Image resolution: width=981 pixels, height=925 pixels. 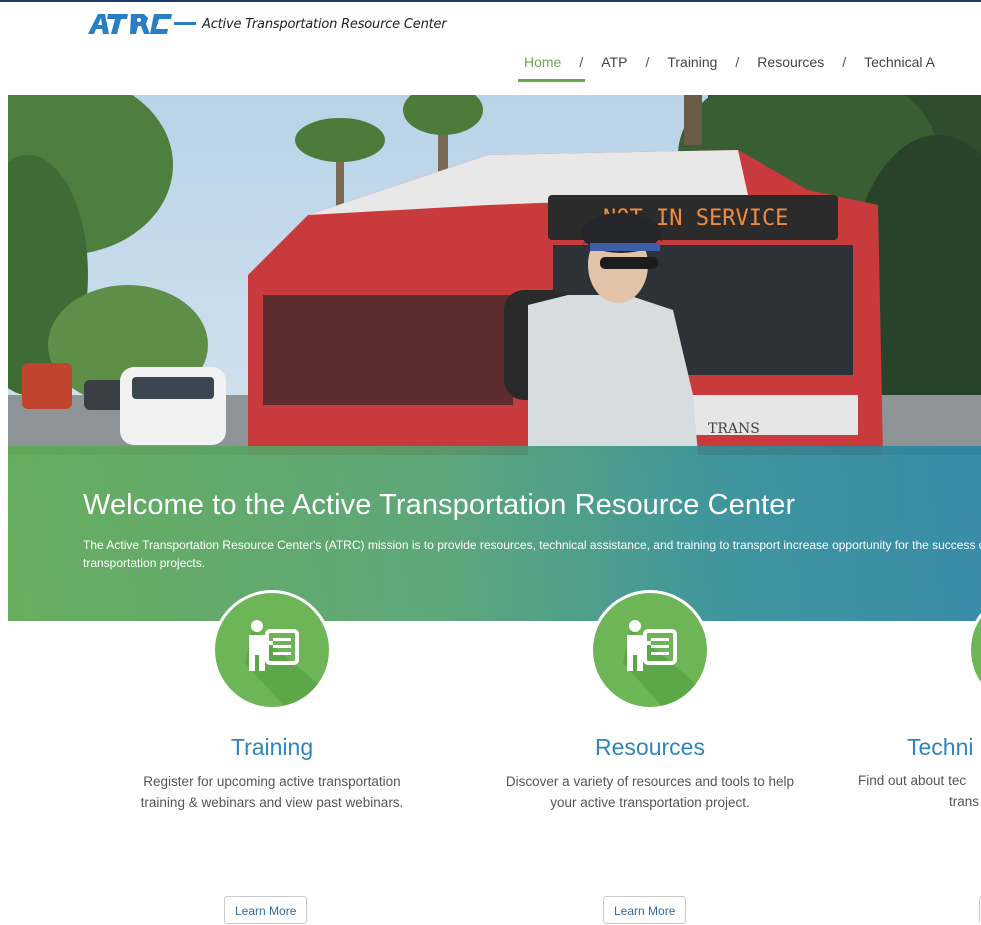 What do you see at coordinates (692, 66) in the screenshot?
I see `nav-training: Training` at bounding box center [692, 66].